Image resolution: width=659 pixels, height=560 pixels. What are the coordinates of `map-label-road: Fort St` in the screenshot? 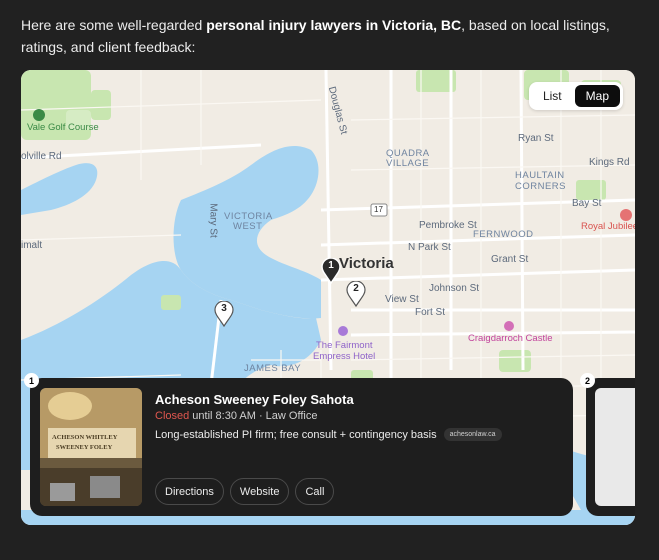 It's located at (430, 312).